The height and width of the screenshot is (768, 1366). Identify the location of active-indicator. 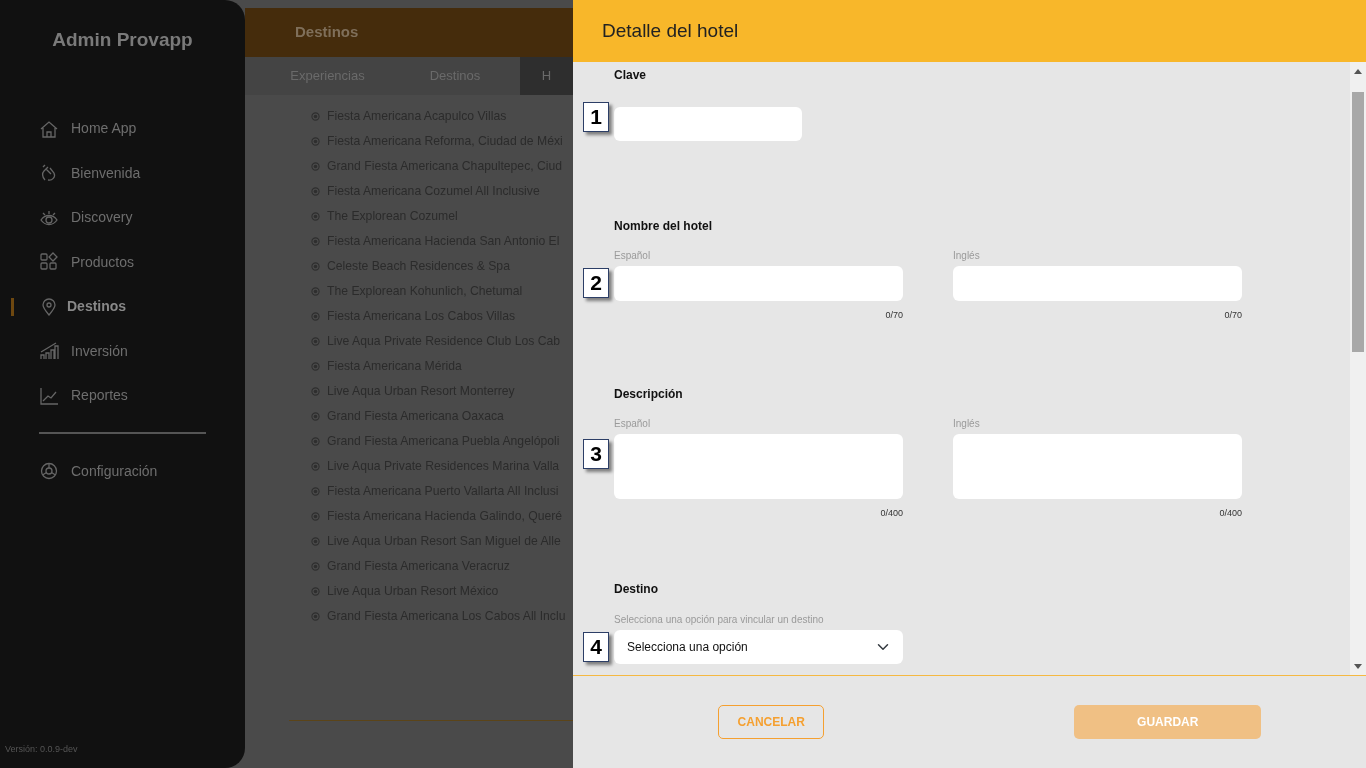
(12, 306).